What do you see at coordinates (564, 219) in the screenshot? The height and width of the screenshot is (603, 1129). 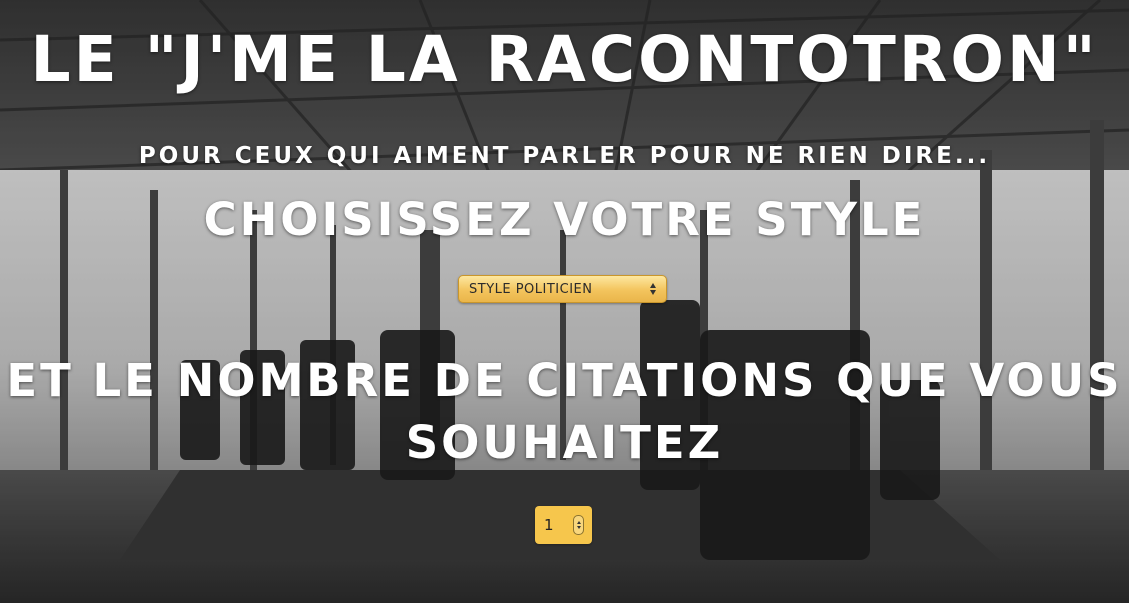 I see `style-heading: CHOISISSEZ VOTRE STYLE` at bounding box center [564, 219].